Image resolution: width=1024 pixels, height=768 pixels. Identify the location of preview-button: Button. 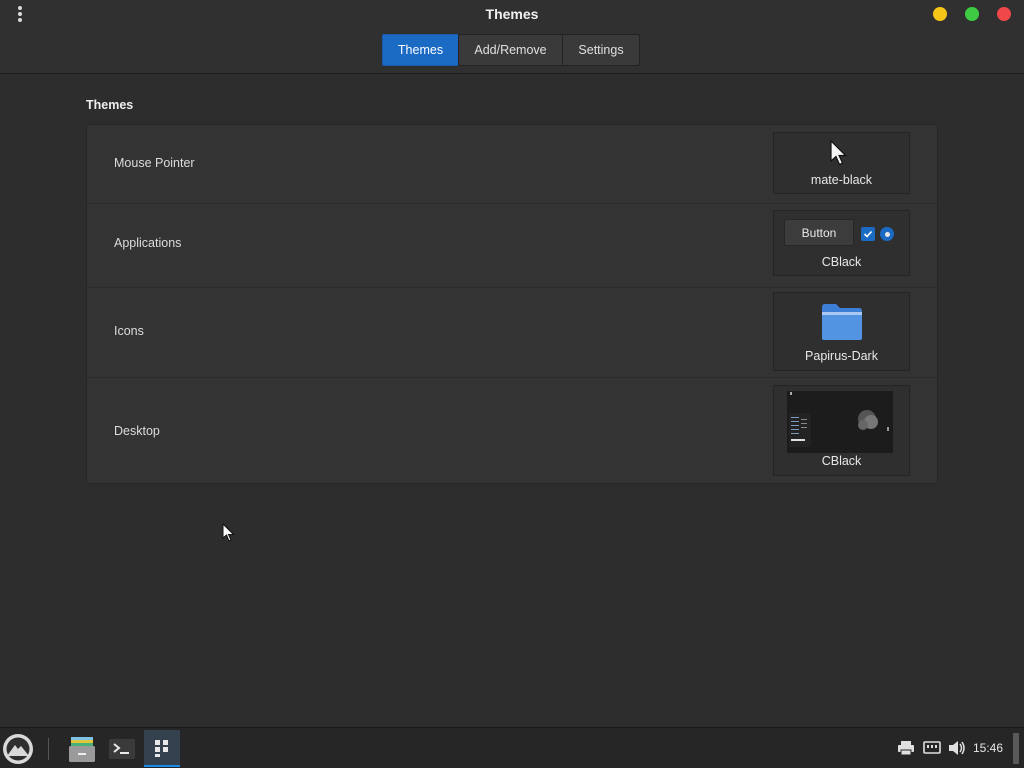
(819, 232).